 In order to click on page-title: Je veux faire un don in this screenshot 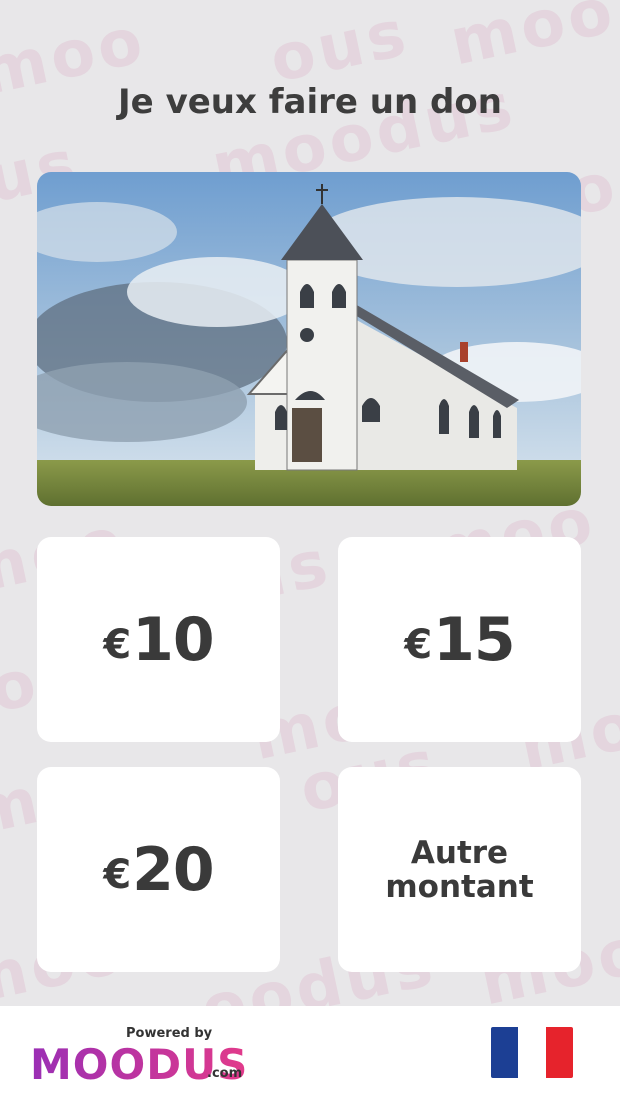, I will do `click(310, 102)`.